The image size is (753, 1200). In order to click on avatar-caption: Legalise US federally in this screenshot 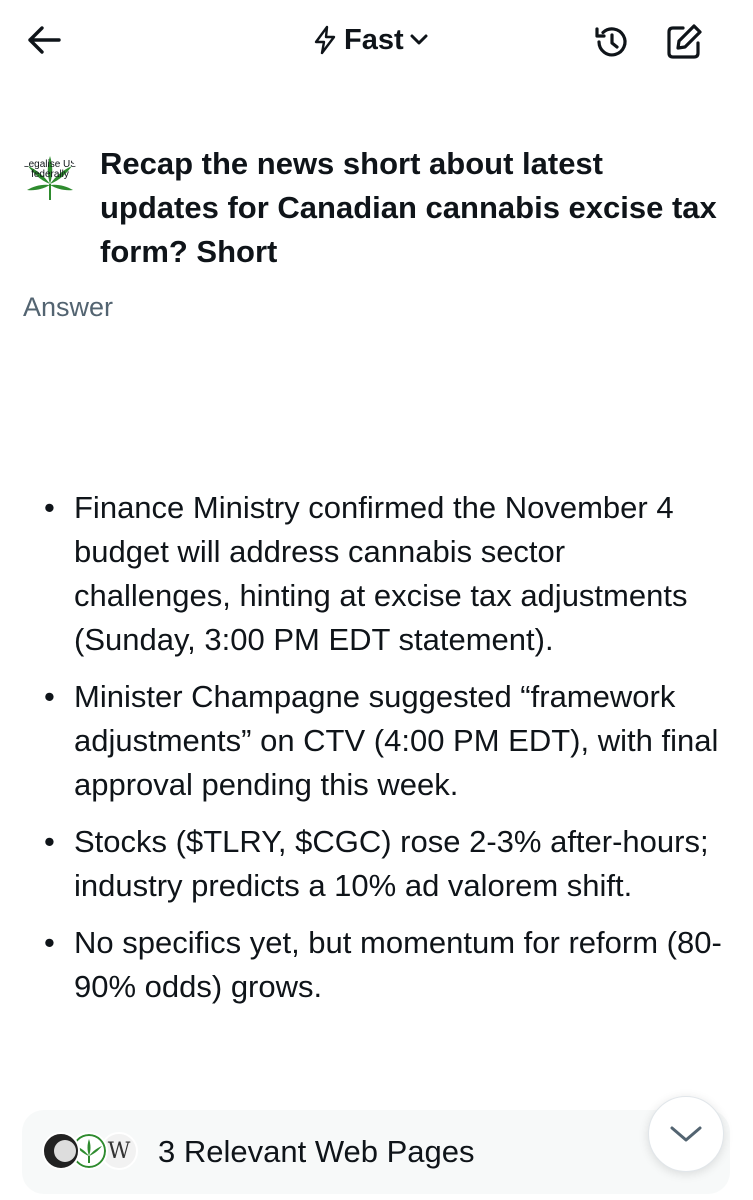, I will do `click(50, 169)`.